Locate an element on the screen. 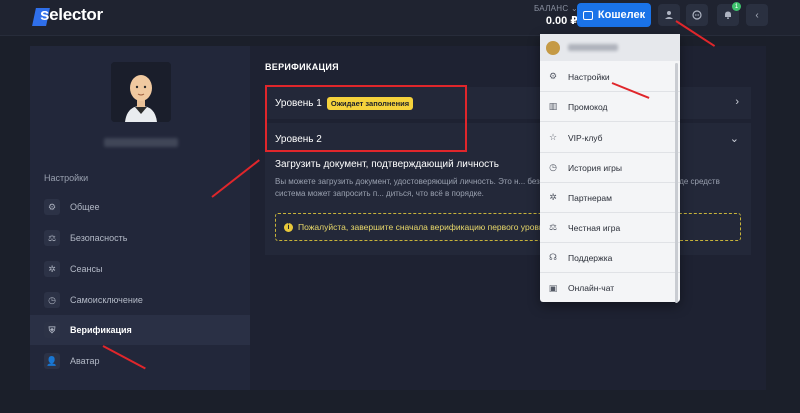 Image resolution: width=800 pixels, height=413 pixels. bell-icon is located at coordinates (728, 15).